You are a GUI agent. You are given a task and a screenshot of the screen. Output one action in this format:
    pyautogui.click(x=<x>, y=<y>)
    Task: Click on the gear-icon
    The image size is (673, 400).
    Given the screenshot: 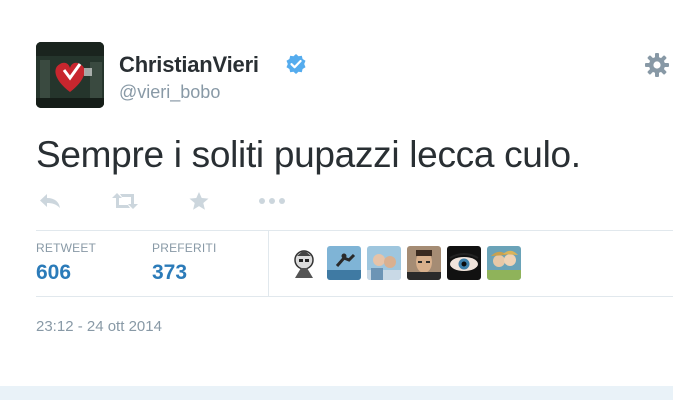 What is the action you would take?
    pyautogui.click(x=657, y=65)
    